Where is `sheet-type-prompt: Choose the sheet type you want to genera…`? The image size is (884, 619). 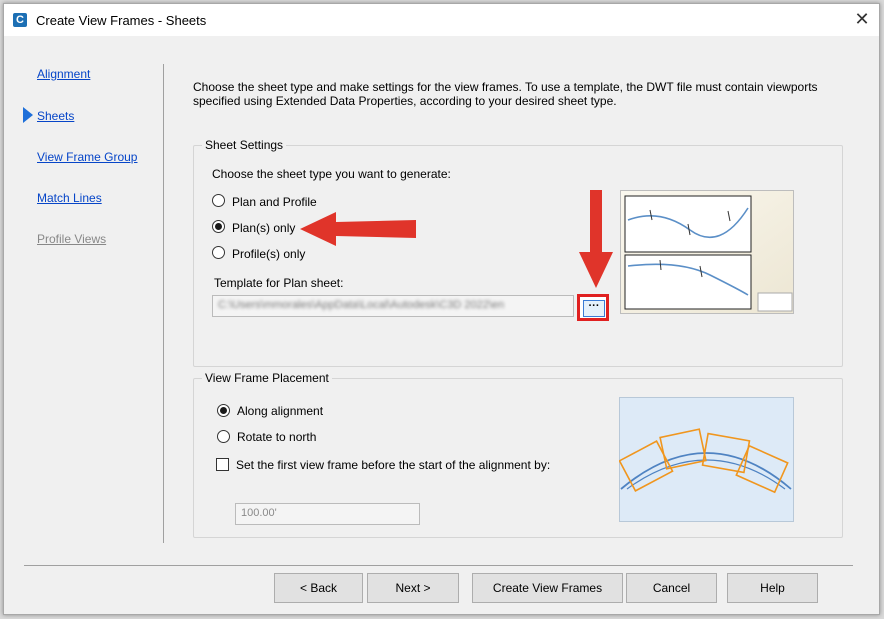
sheet-type-prompt: Choose the sheet type you want to genera… is located at coordinates (331, 174).